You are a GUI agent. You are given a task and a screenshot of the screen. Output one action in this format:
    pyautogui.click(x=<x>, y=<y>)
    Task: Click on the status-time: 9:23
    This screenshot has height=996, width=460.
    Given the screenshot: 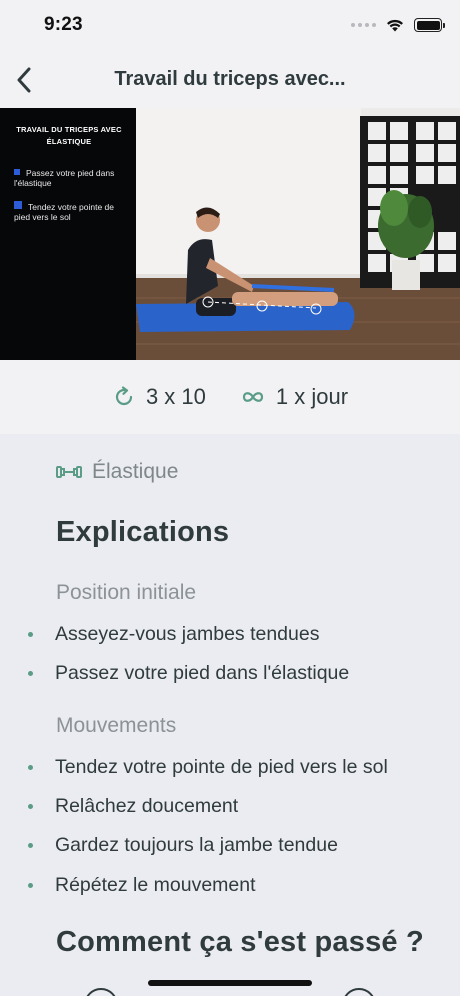 What is the action you would take?
    pyautogui.click(x=63, y=24)
    